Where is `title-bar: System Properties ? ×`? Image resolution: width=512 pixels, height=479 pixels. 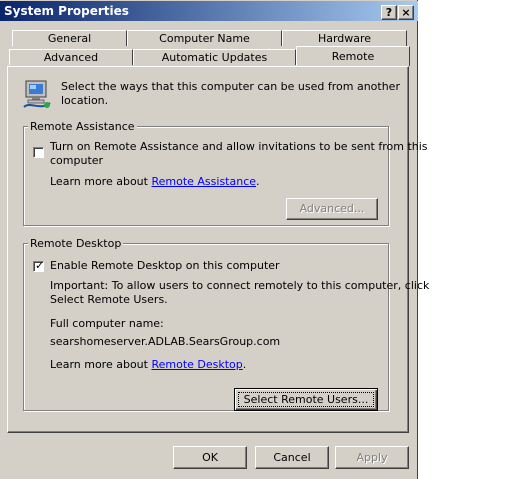
title-bar: System Properties ? × is located at coordinates (209, 11).